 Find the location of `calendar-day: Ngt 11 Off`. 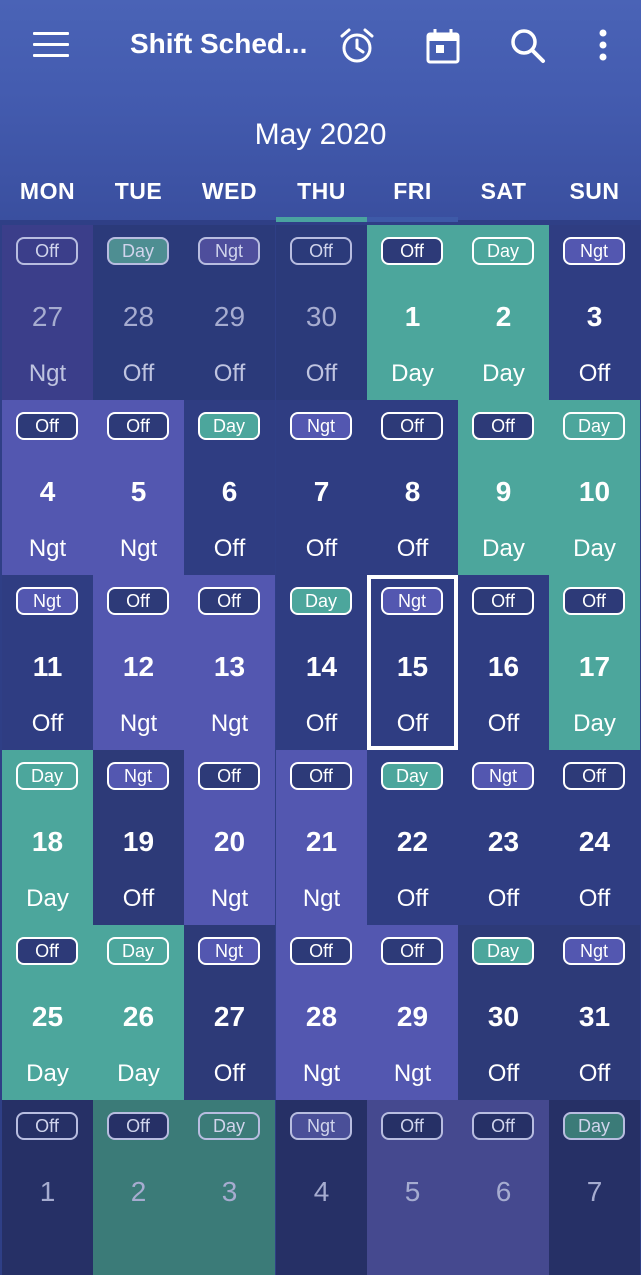

calendar-day: Ngt 11 Off is located at coordinates (47, 662).